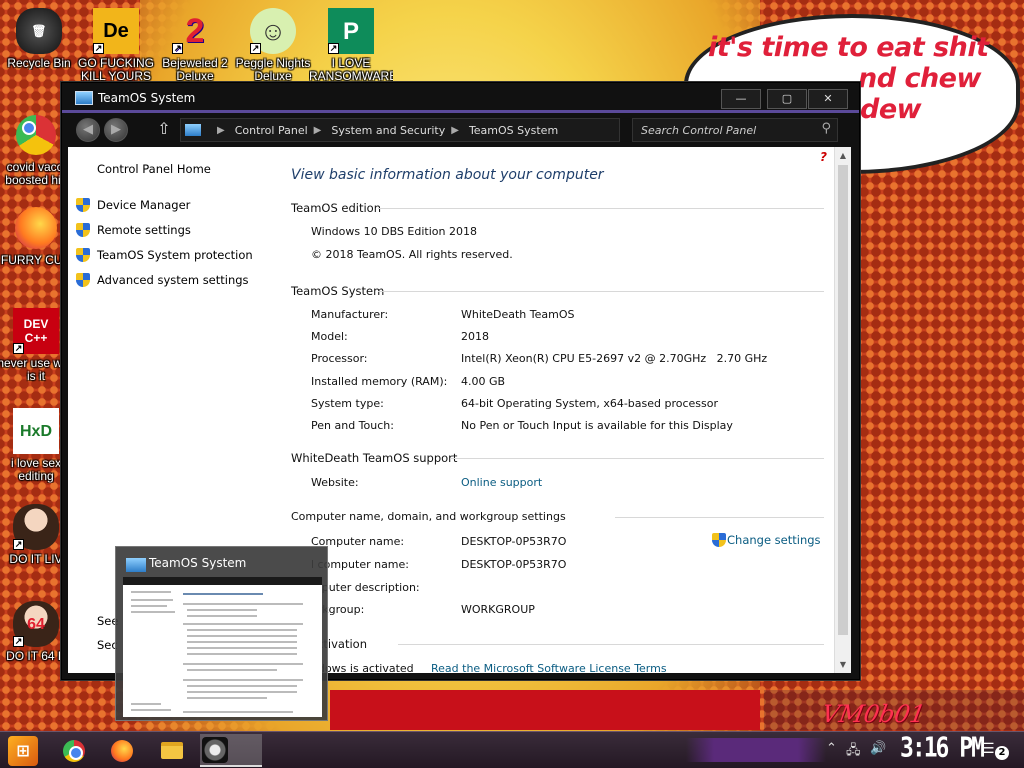  I want to click on computer-name-value: DESKTOP-0P53R7O, so click(514, 541).